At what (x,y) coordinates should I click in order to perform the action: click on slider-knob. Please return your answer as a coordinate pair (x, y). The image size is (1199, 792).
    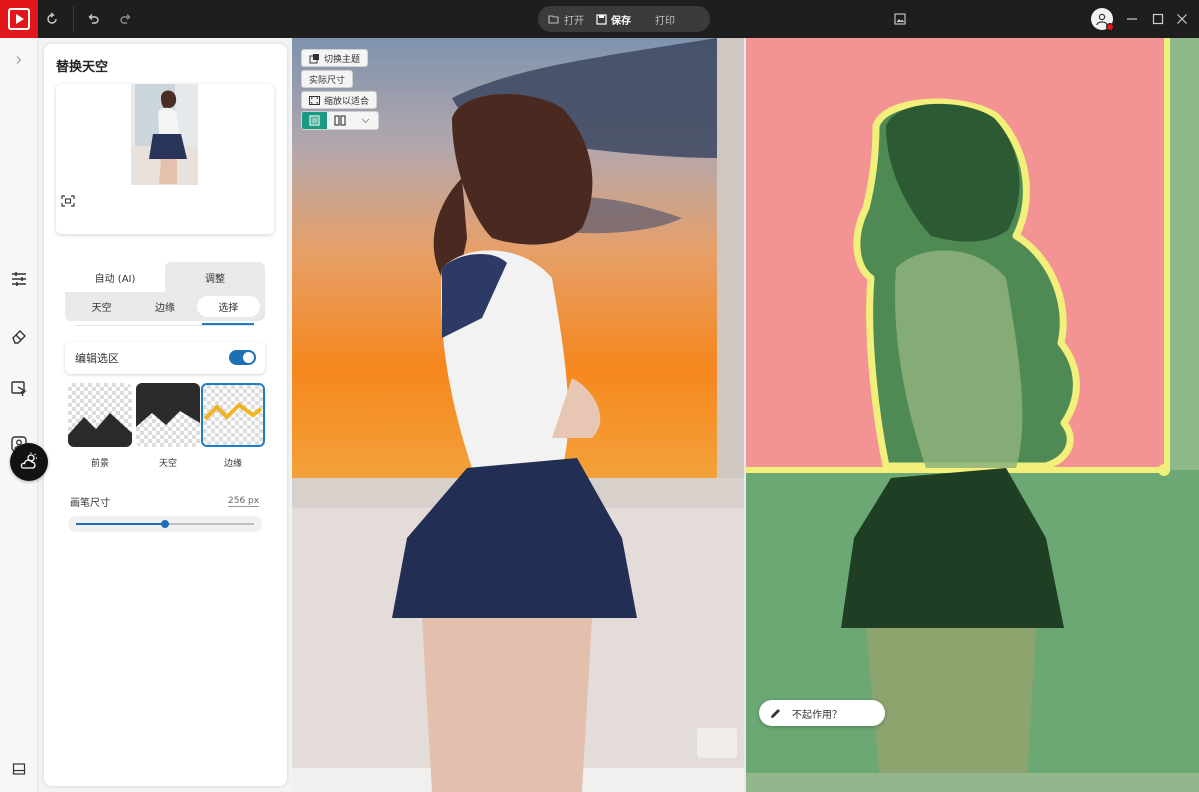
    Looking at the image, I should click on (165, 524).